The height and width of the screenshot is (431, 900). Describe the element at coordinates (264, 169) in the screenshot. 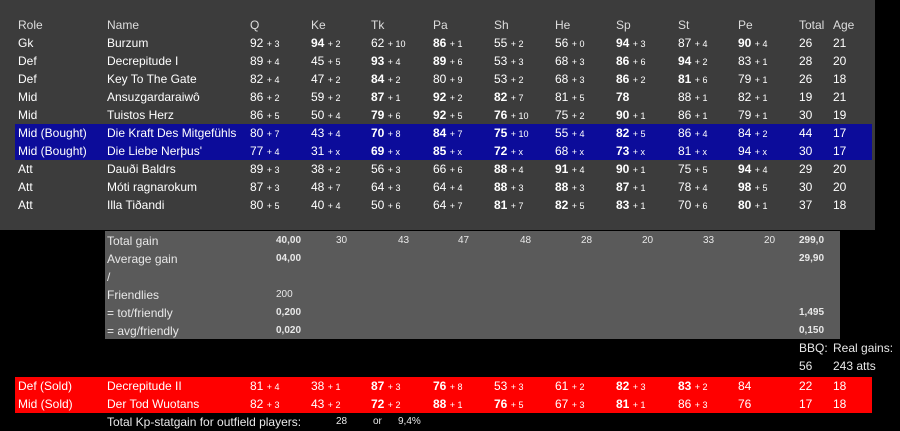

I see `stat-q: 89 + 3` at that location.